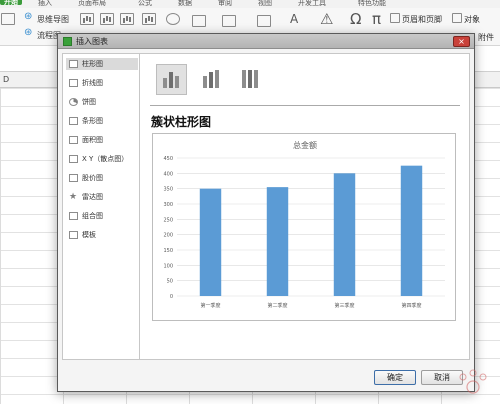  Describe the element at coordinates (171, 79) in the screenshot. I see `clustered-column-icon` at that location.